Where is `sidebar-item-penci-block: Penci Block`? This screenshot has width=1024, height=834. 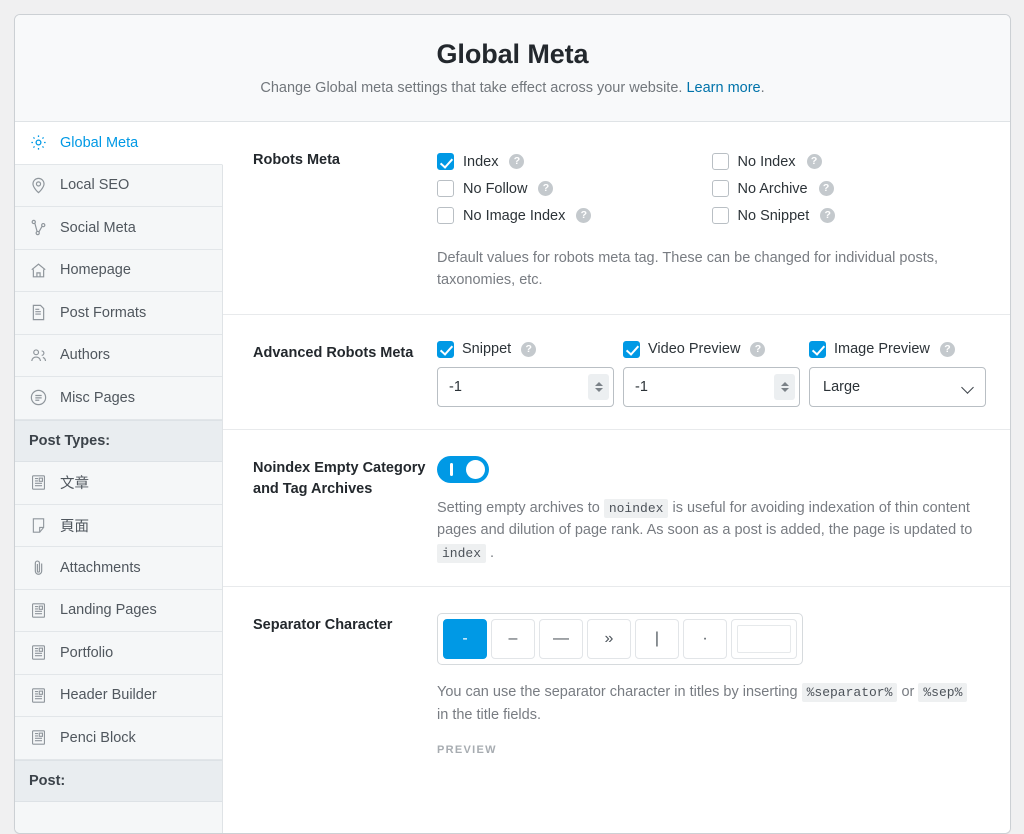
sidebar-item-penci-block: Penci Block is located at coordinates (118, 738).